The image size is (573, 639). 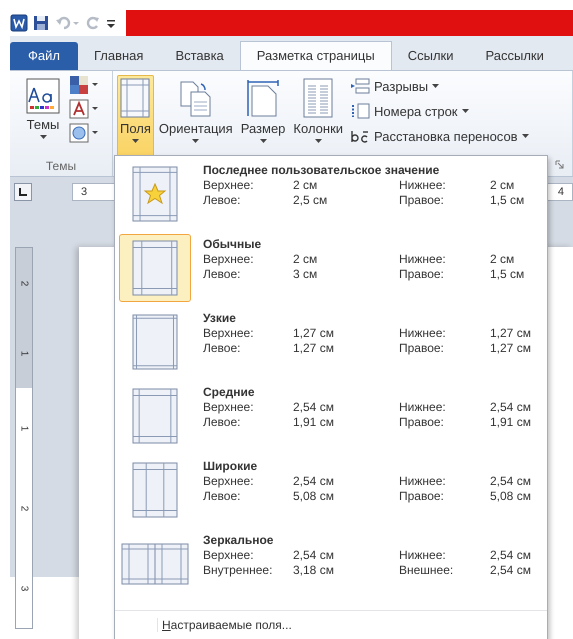 What do you see at coordinates (232, 244) in the screenshot?
I see `preset-name: Обычные` at bounding box center [232, 244].